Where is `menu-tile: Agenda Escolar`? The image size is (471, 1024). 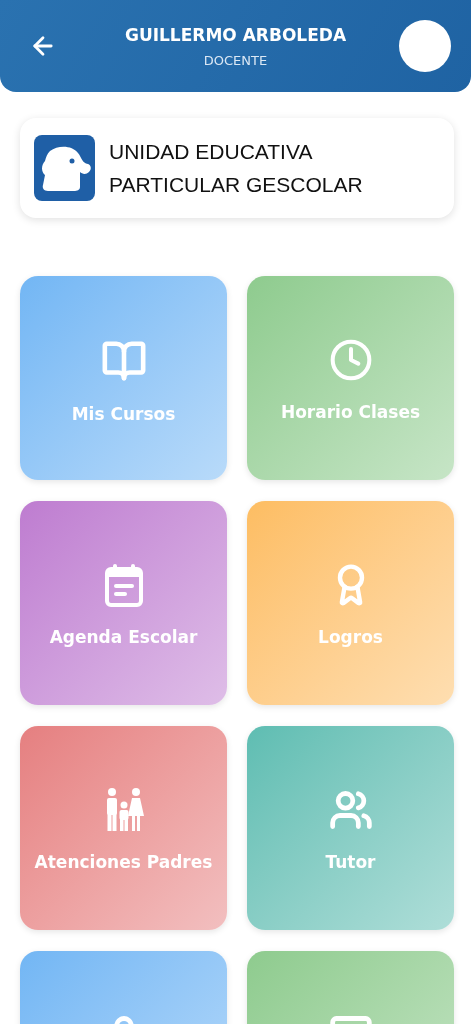 menu-tile: Agenda Escolar is located at coordinates (123, 603).